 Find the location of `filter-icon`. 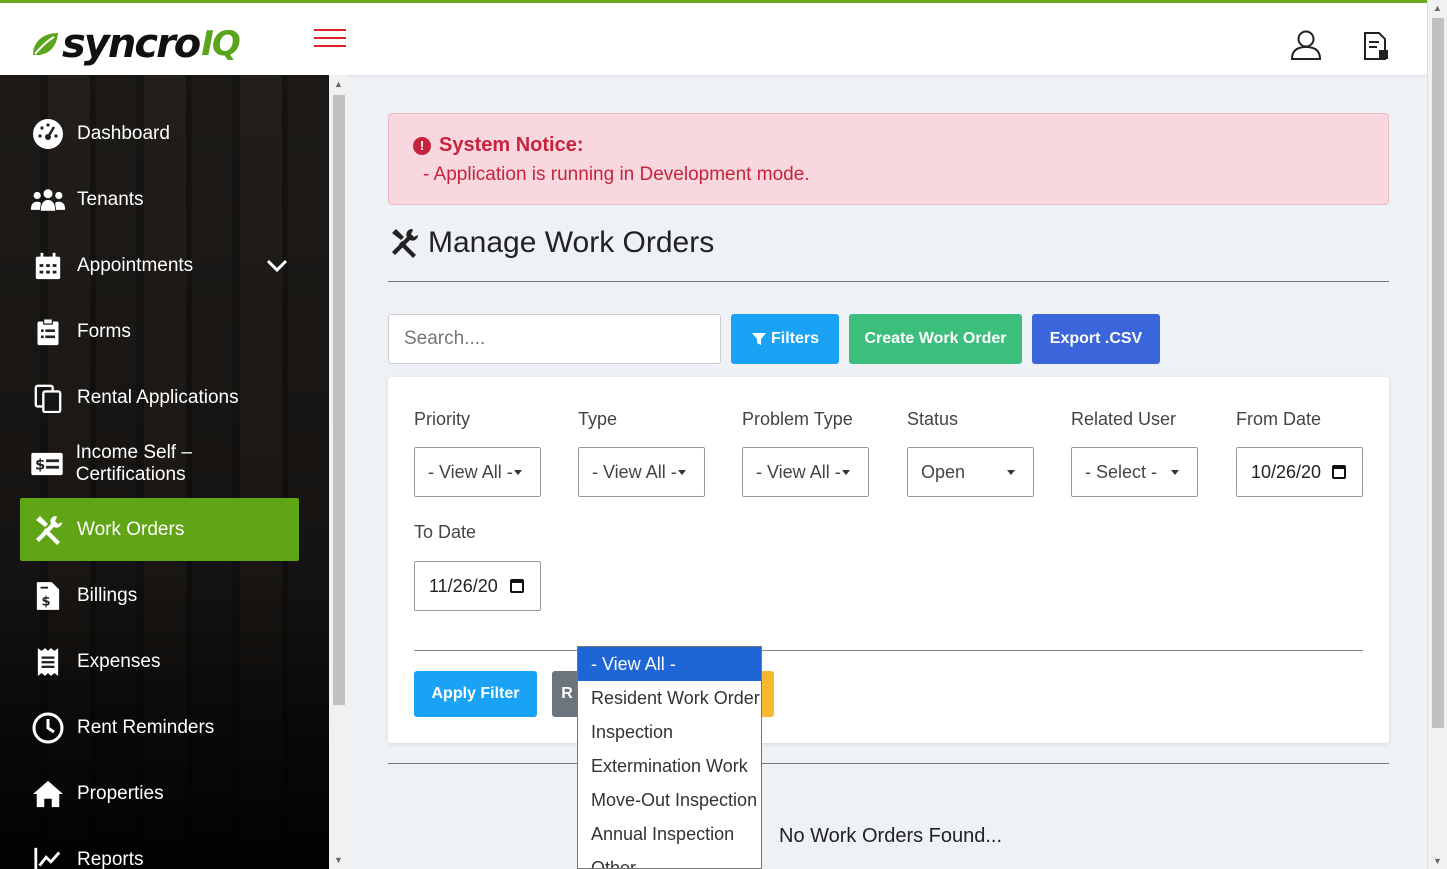

filter-icon is located at coordinates (758, 339).